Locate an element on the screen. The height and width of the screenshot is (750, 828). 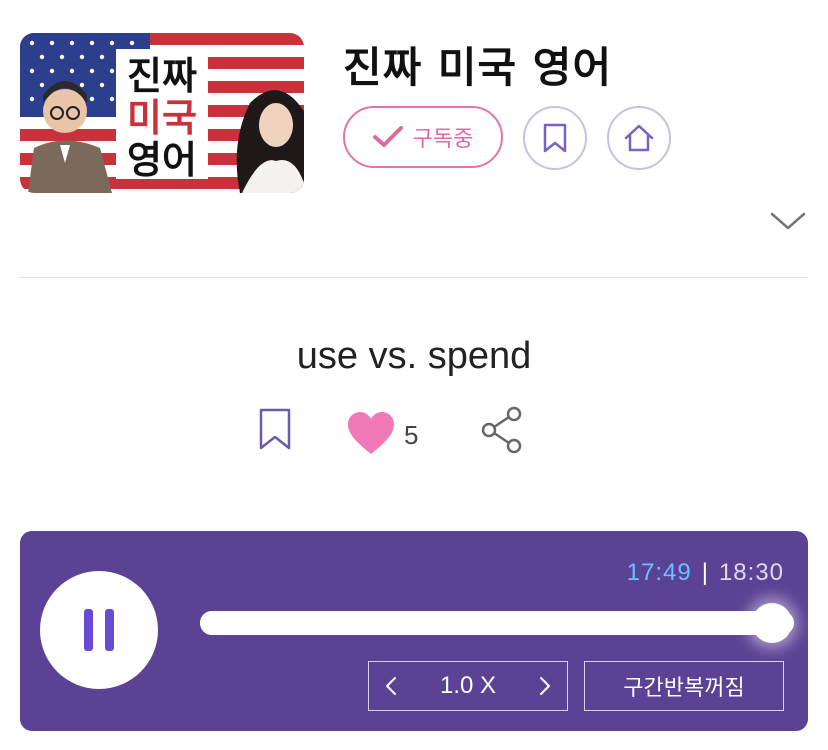
time-display: 17:49 | 18:30 is located at coordinates (705, 573).